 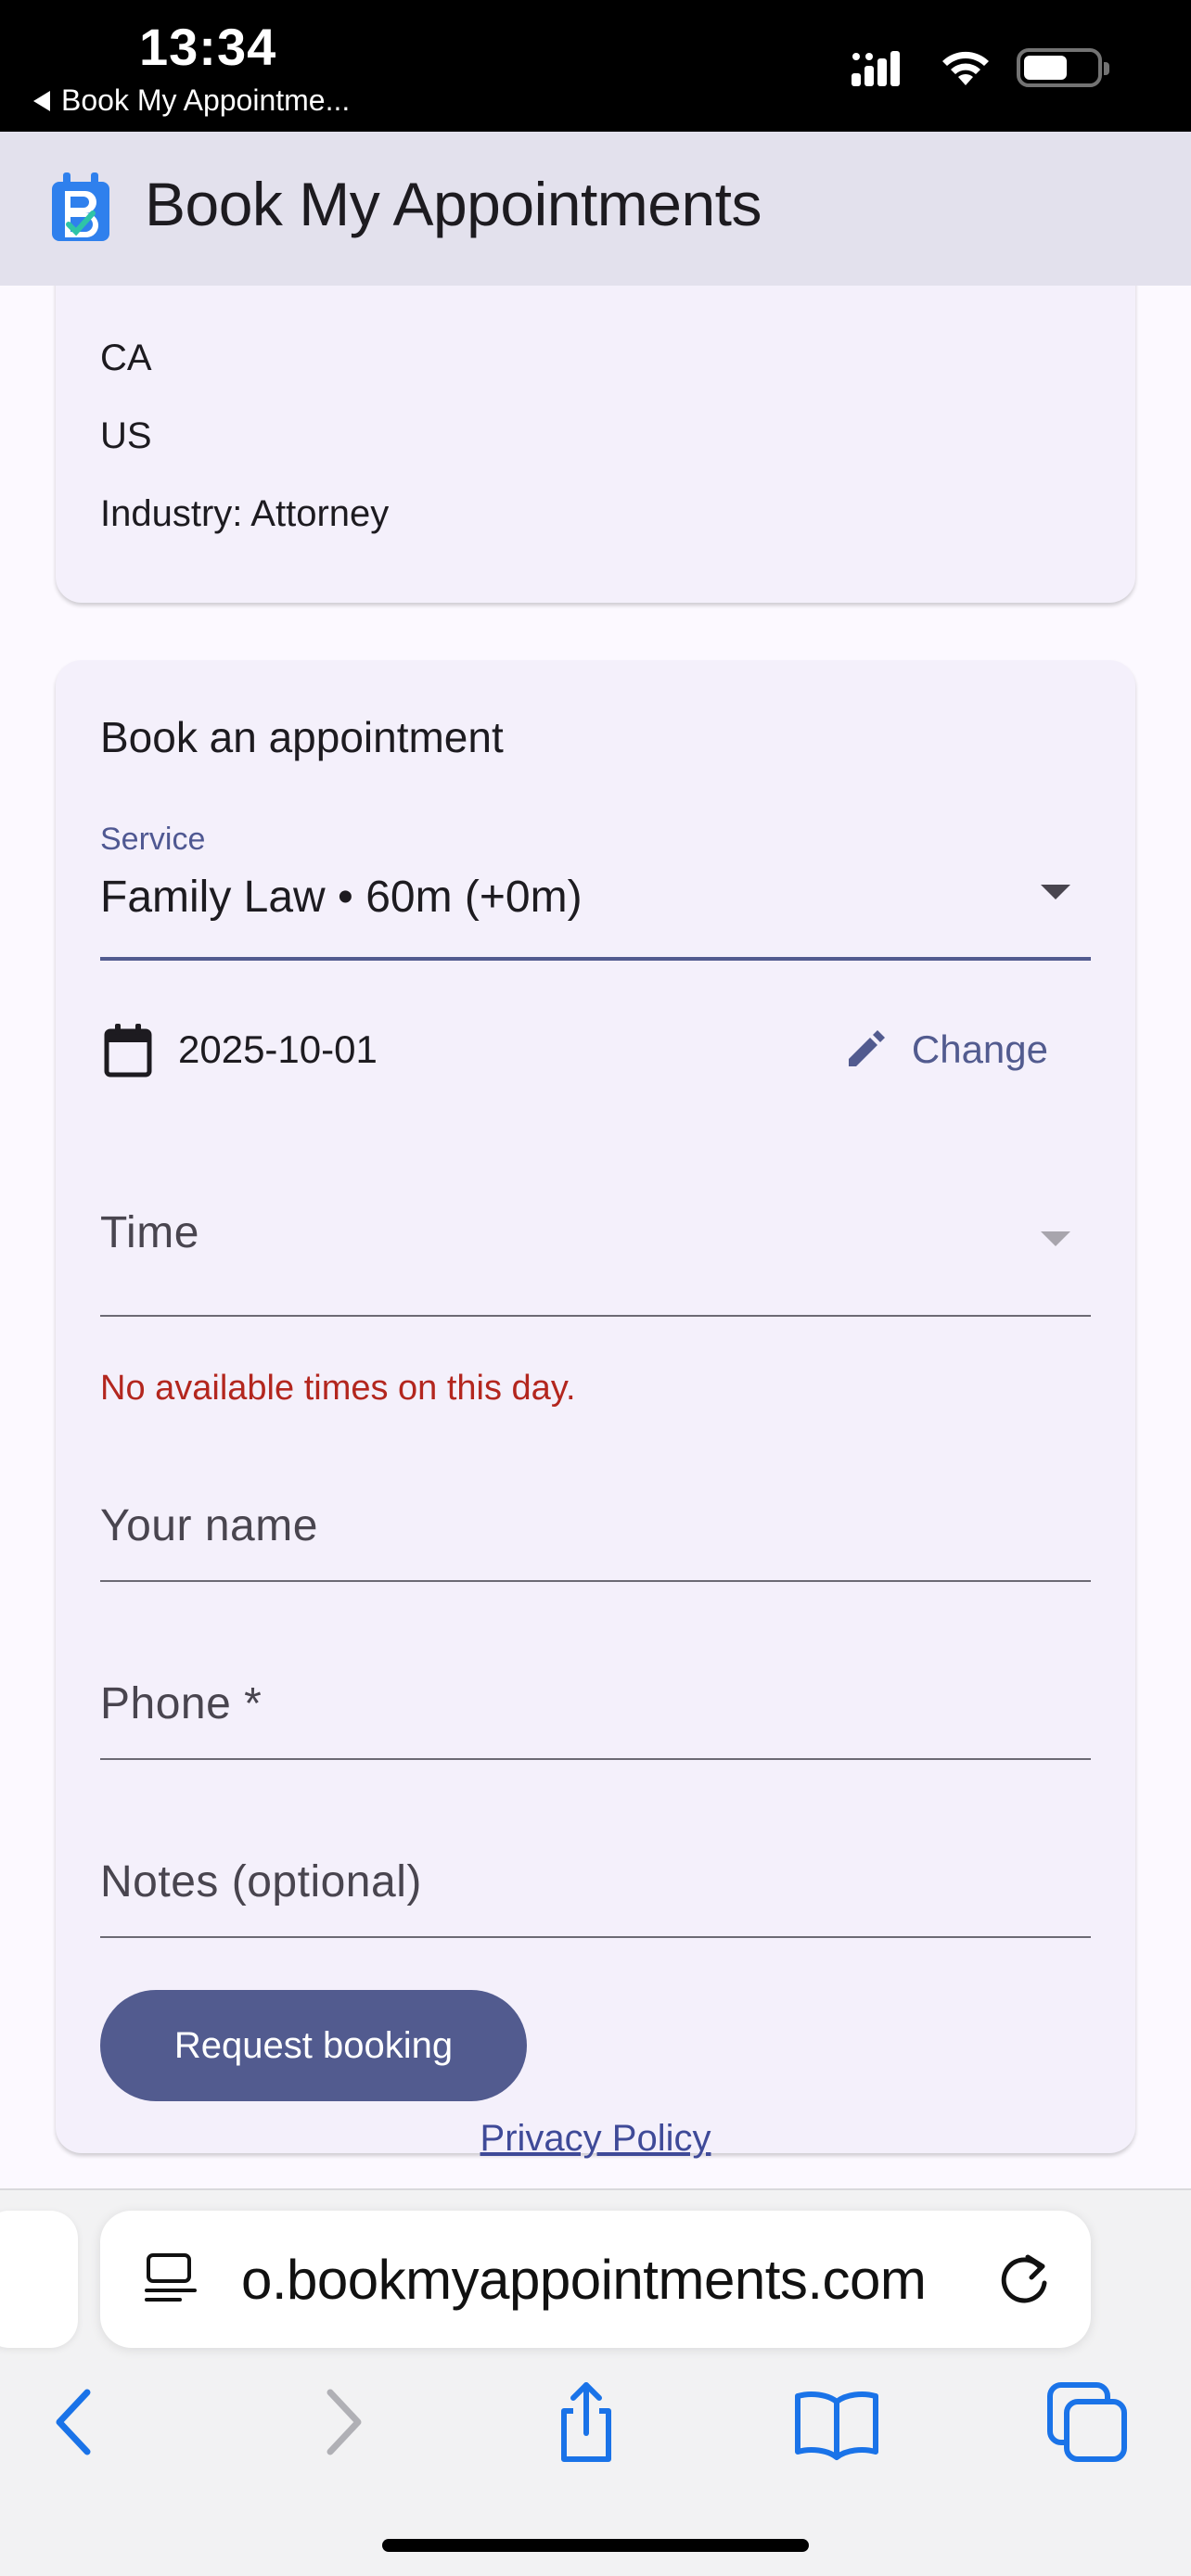 What do you see at coordinates (126, 358) in the screenshot?
I see `business-state: CA` at bounding box center [126, 358].